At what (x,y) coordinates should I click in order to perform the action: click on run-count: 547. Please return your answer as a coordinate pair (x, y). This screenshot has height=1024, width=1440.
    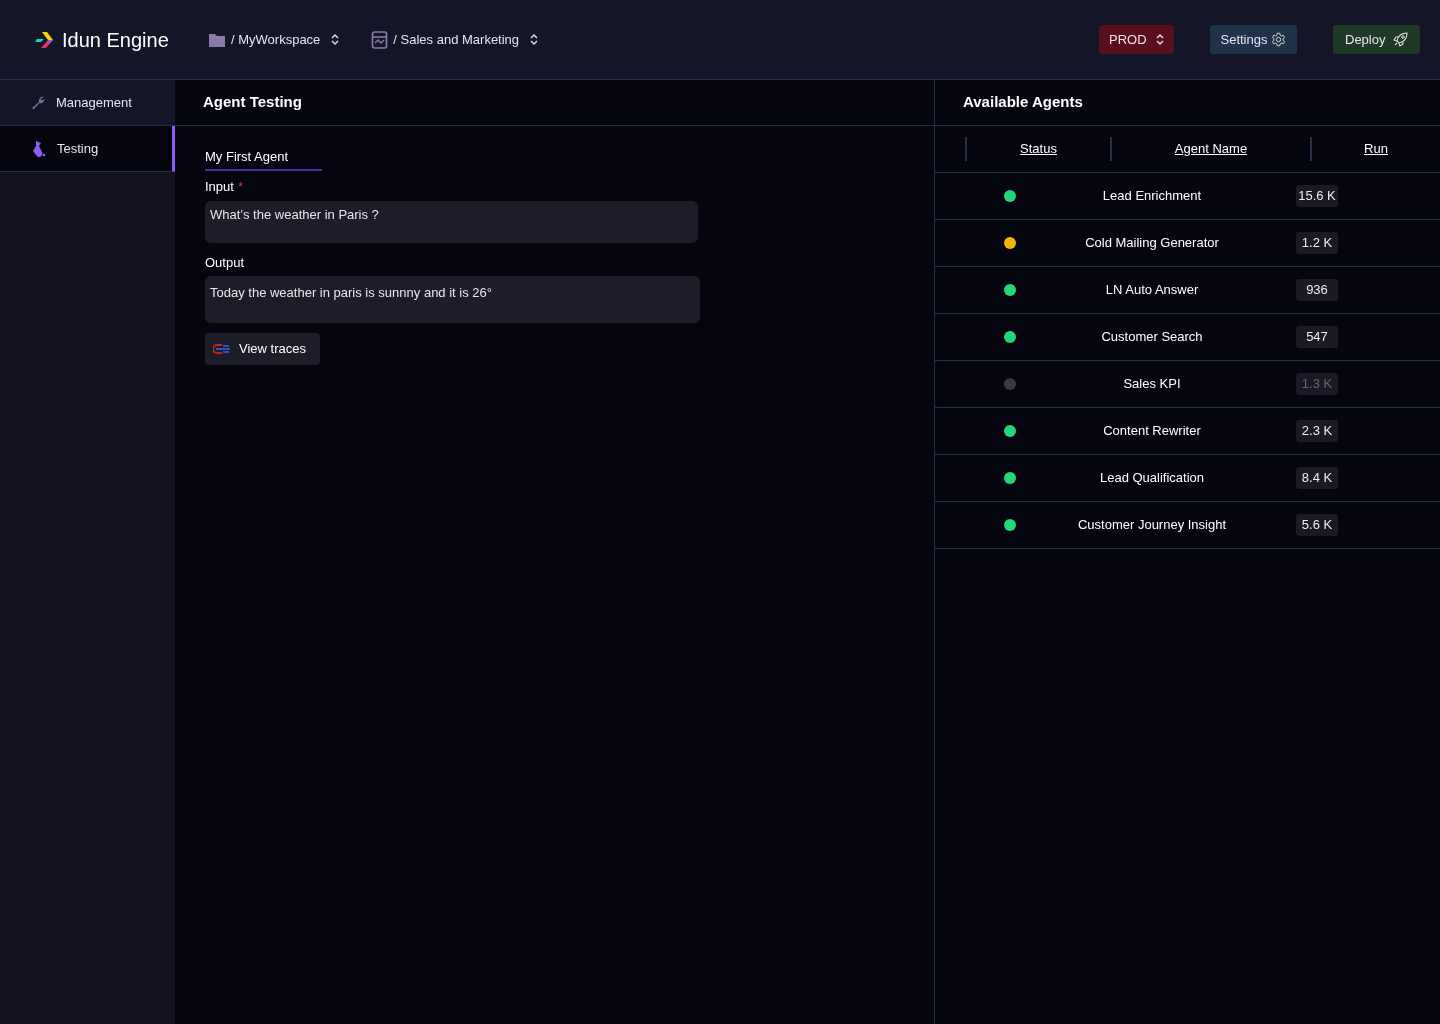
    Looking at the image, I should click on (1317, 337).